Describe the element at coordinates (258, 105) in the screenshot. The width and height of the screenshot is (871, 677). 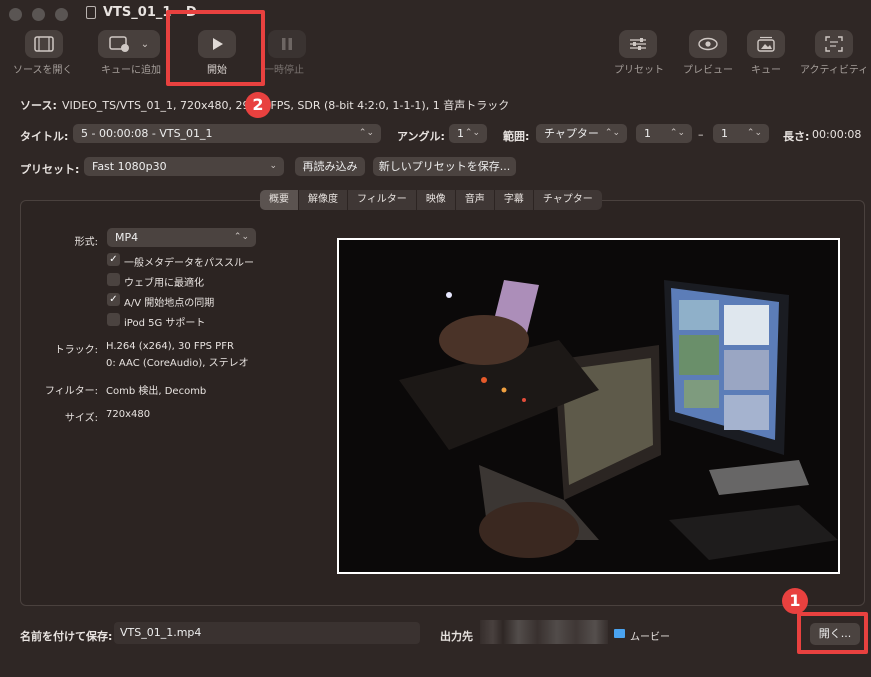
I see `step-badge-2: 2` at that location.